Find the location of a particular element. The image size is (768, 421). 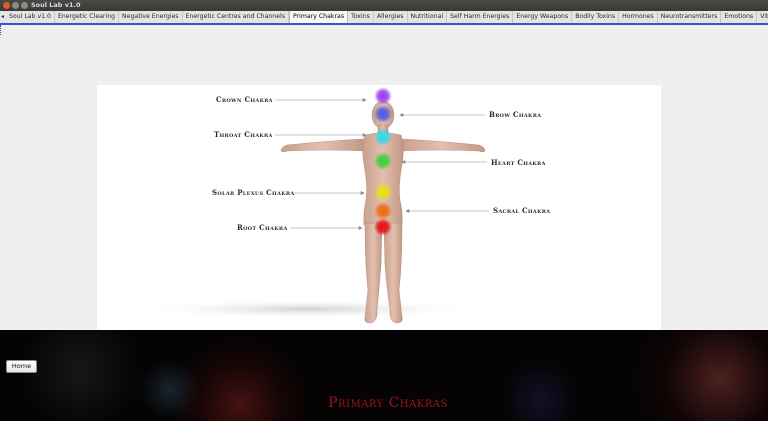

solar-plexus-chakra-label: Solar Plexus Chakra is located at coordinates (253, 192).